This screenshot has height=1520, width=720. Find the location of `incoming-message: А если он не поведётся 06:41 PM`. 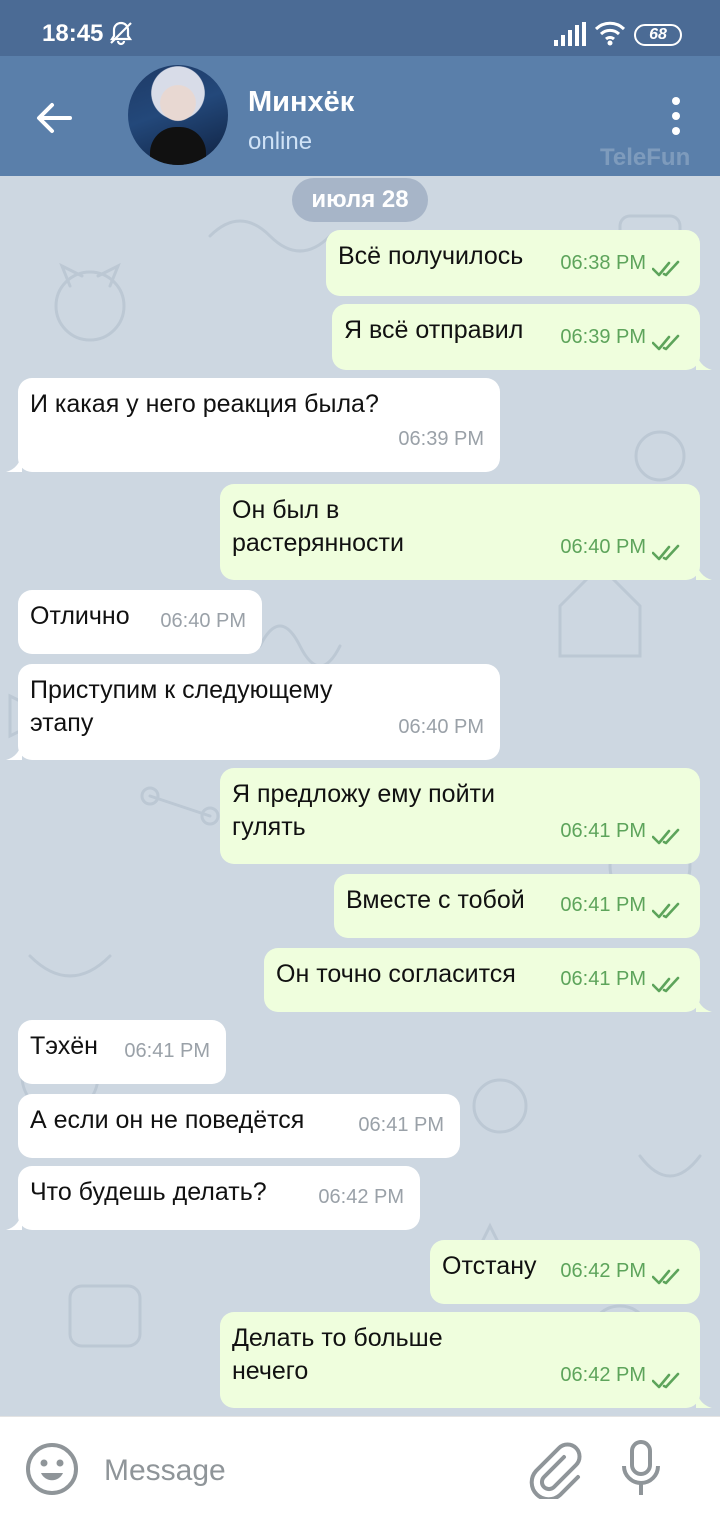

incoming-message: А если он не поведётся 06:41 PM is located at coordinates (239, 1126).